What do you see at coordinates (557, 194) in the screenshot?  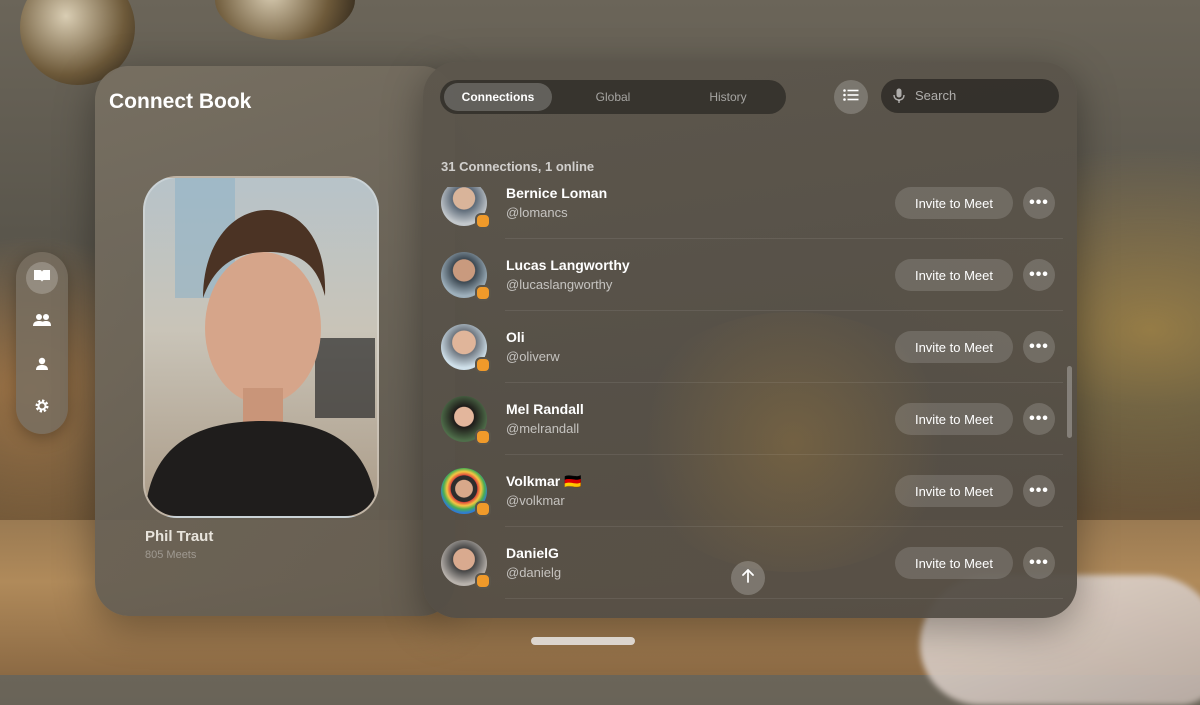 I see `contact-name: Bernice Loman` at bounding box center [557, 194].